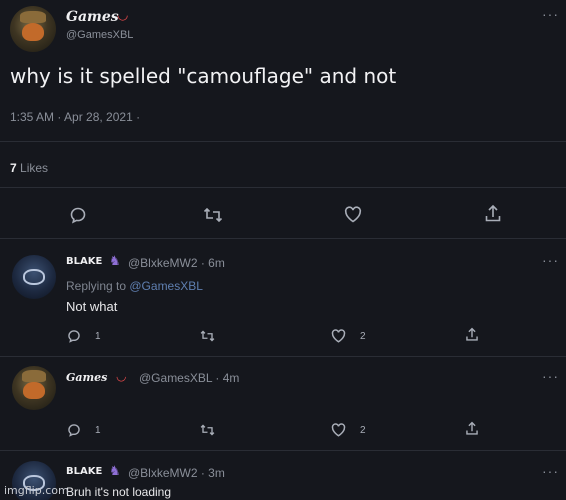  Describe the element at coordinates (92, 306) in the screenshot. I see `reply-text: Not what` at that location.